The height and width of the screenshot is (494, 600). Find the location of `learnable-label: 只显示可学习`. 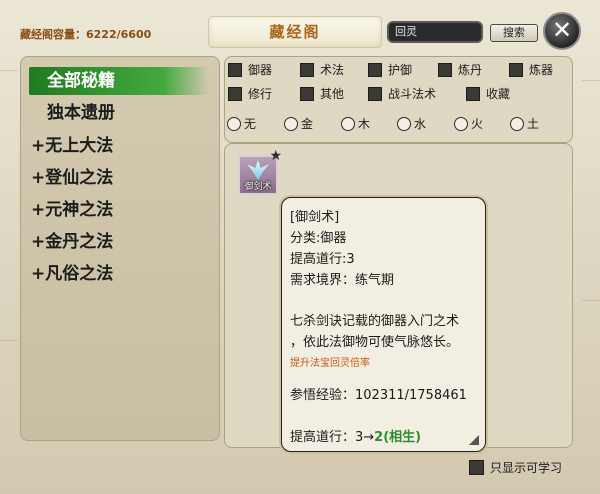

learnable-label: 只显示可学习 is located at coordinates (526, 468).